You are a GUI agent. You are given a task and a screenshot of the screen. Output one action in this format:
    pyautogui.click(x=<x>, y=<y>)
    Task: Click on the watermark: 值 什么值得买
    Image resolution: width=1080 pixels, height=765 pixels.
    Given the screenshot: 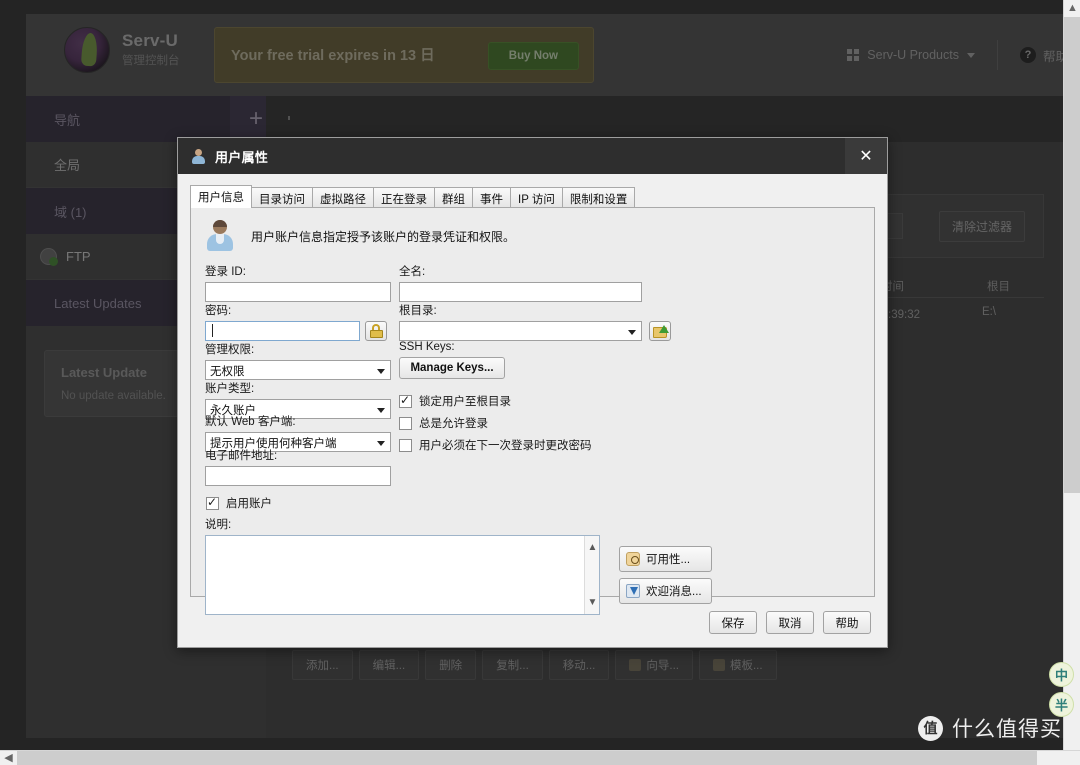 What is the action you would take?
    pyautogui.click(x=990, y=728)
    